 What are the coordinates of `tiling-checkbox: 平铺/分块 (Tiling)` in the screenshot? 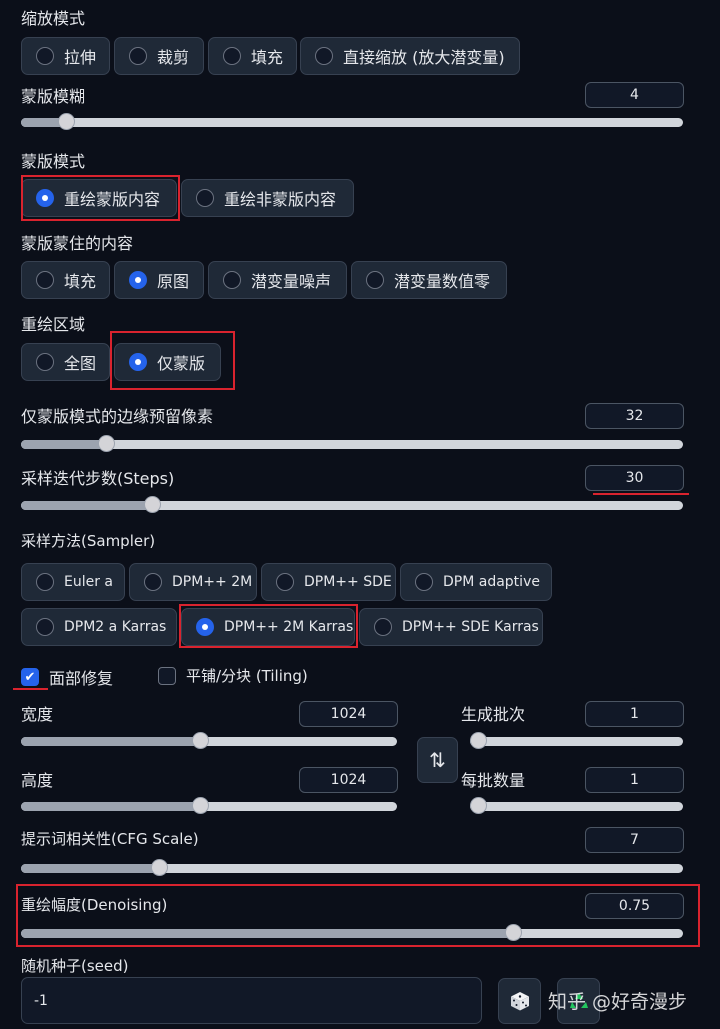 It's located at (233, 675).